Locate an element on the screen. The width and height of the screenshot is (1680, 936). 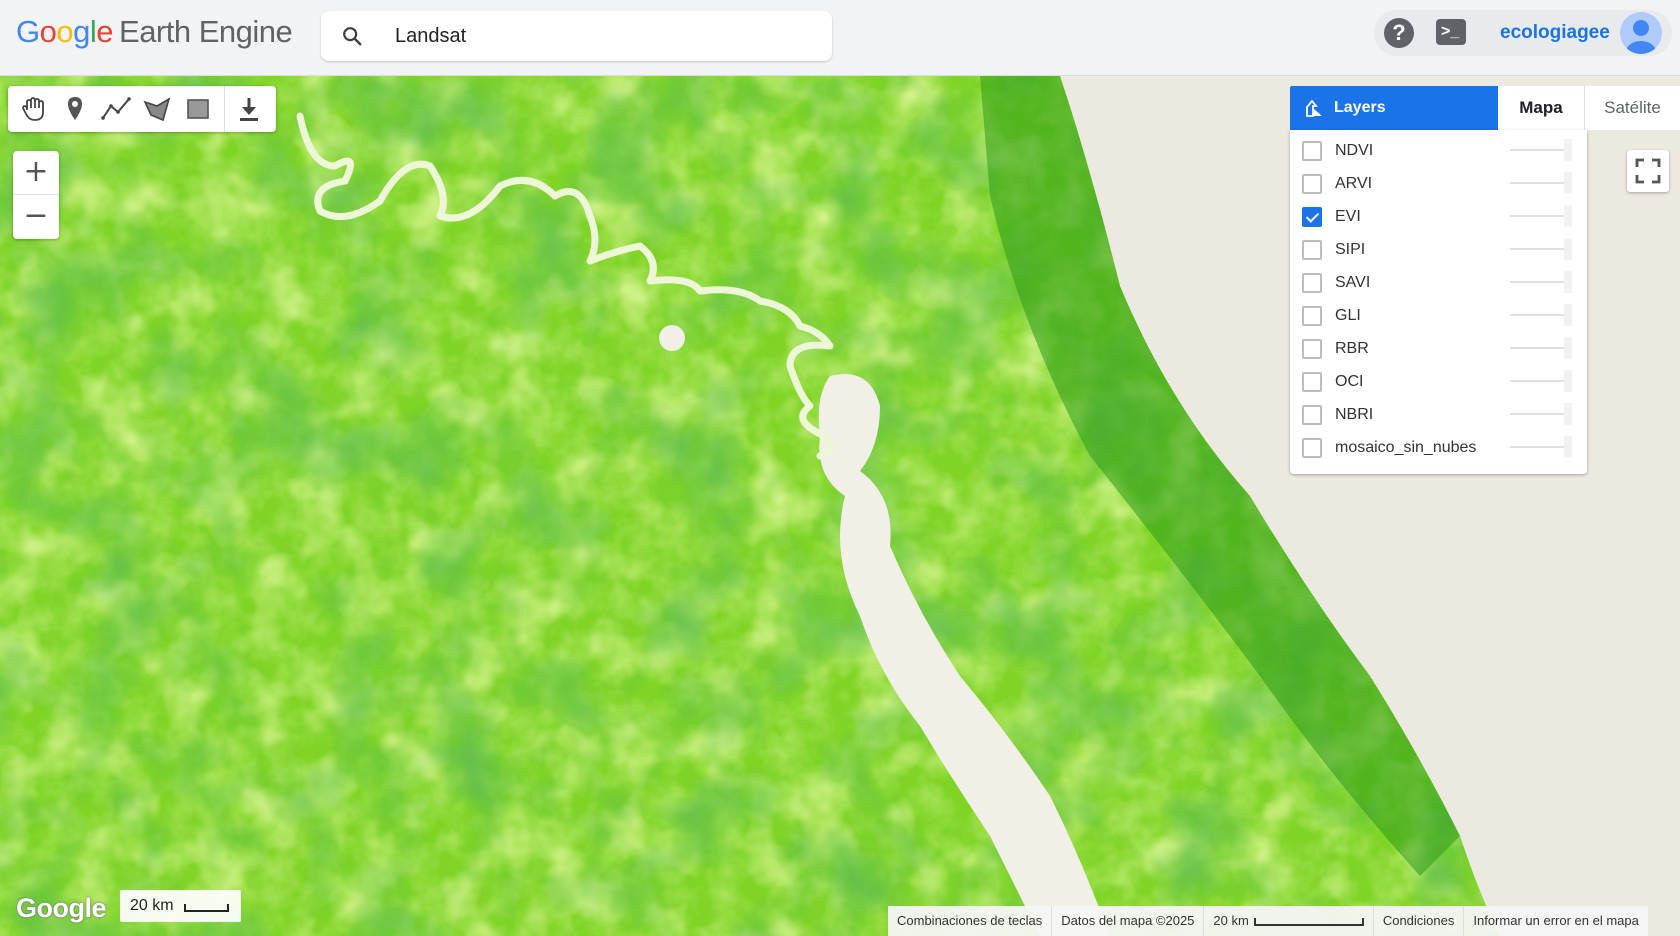
layer-name: GLI is located at coordinates (1348, 315).